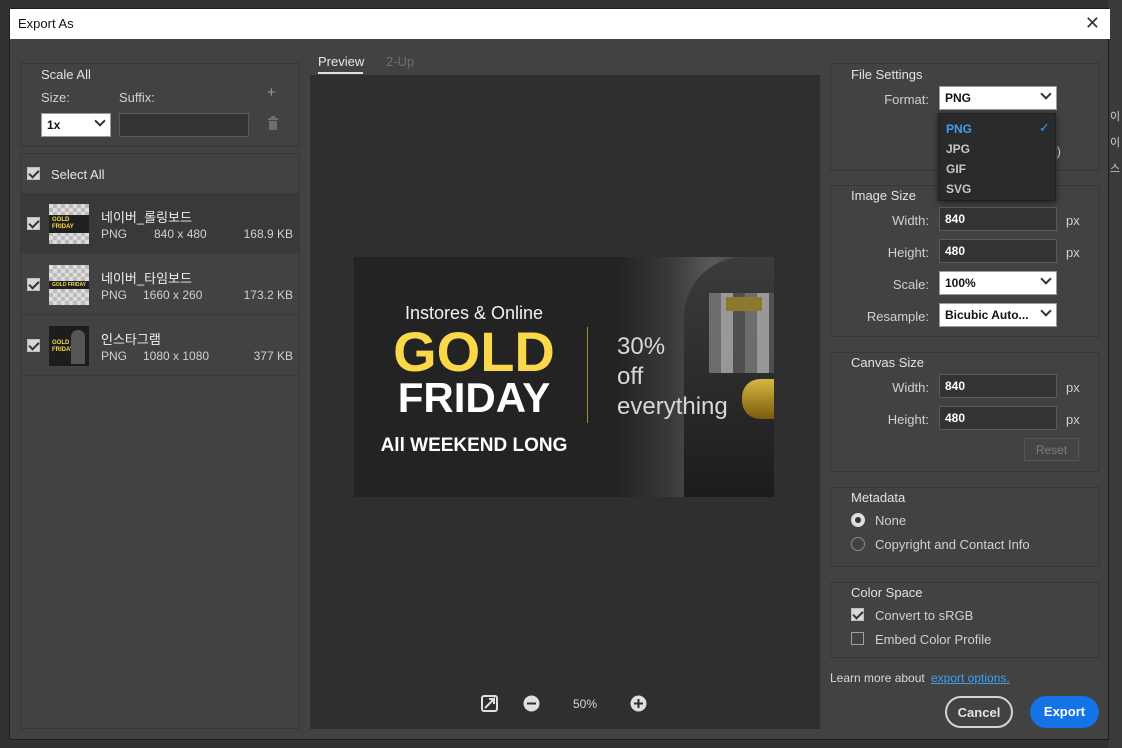 This screenshot has height=748, width=1122. Describe the element at coordinates (908, 252) in the screenshot. I see `image-height-label: Height:` at that location.